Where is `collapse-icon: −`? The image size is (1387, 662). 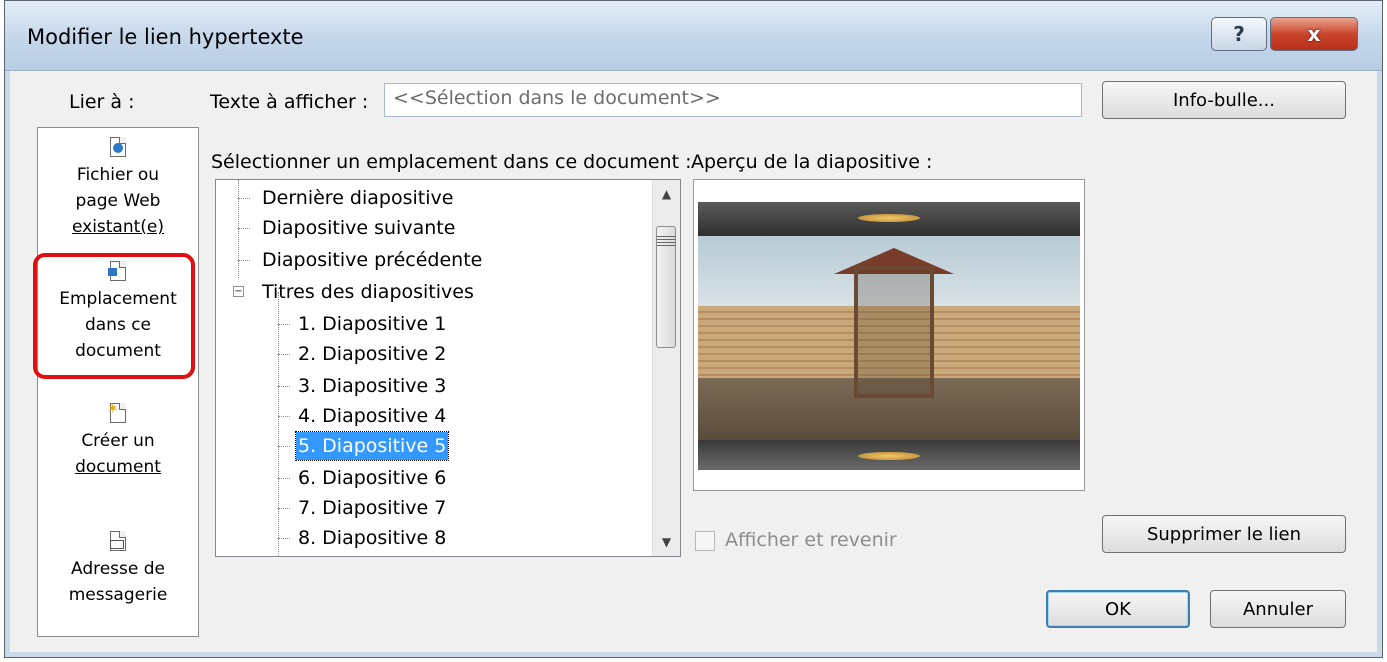 collapse-icon: − is located at coordinates (238, 291).